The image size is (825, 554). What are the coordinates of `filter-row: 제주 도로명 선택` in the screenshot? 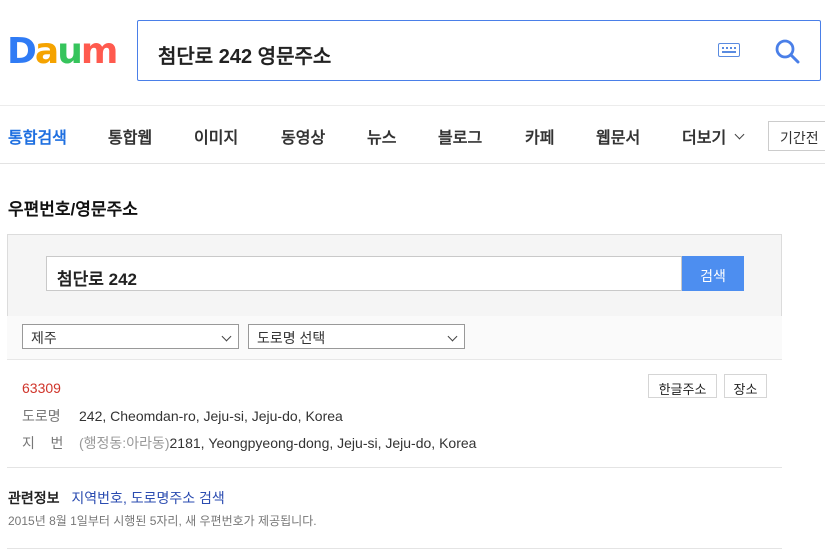 It's located at (394, 338).